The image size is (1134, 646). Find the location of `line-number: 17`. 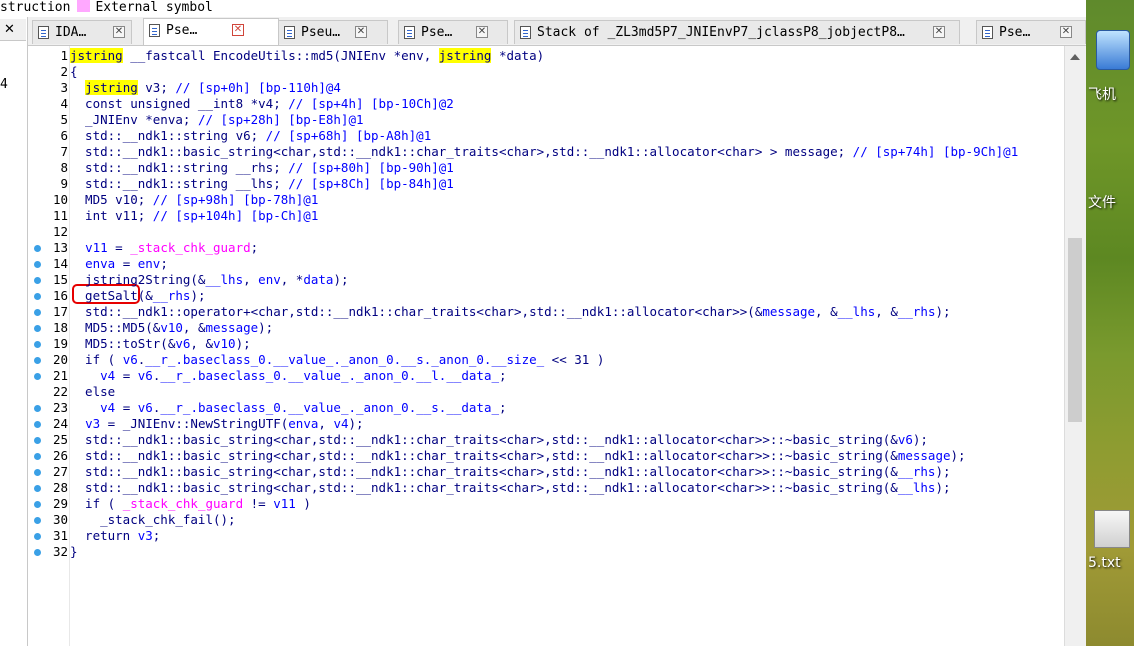

line-number: 17 is located at coordinates (60, 311).